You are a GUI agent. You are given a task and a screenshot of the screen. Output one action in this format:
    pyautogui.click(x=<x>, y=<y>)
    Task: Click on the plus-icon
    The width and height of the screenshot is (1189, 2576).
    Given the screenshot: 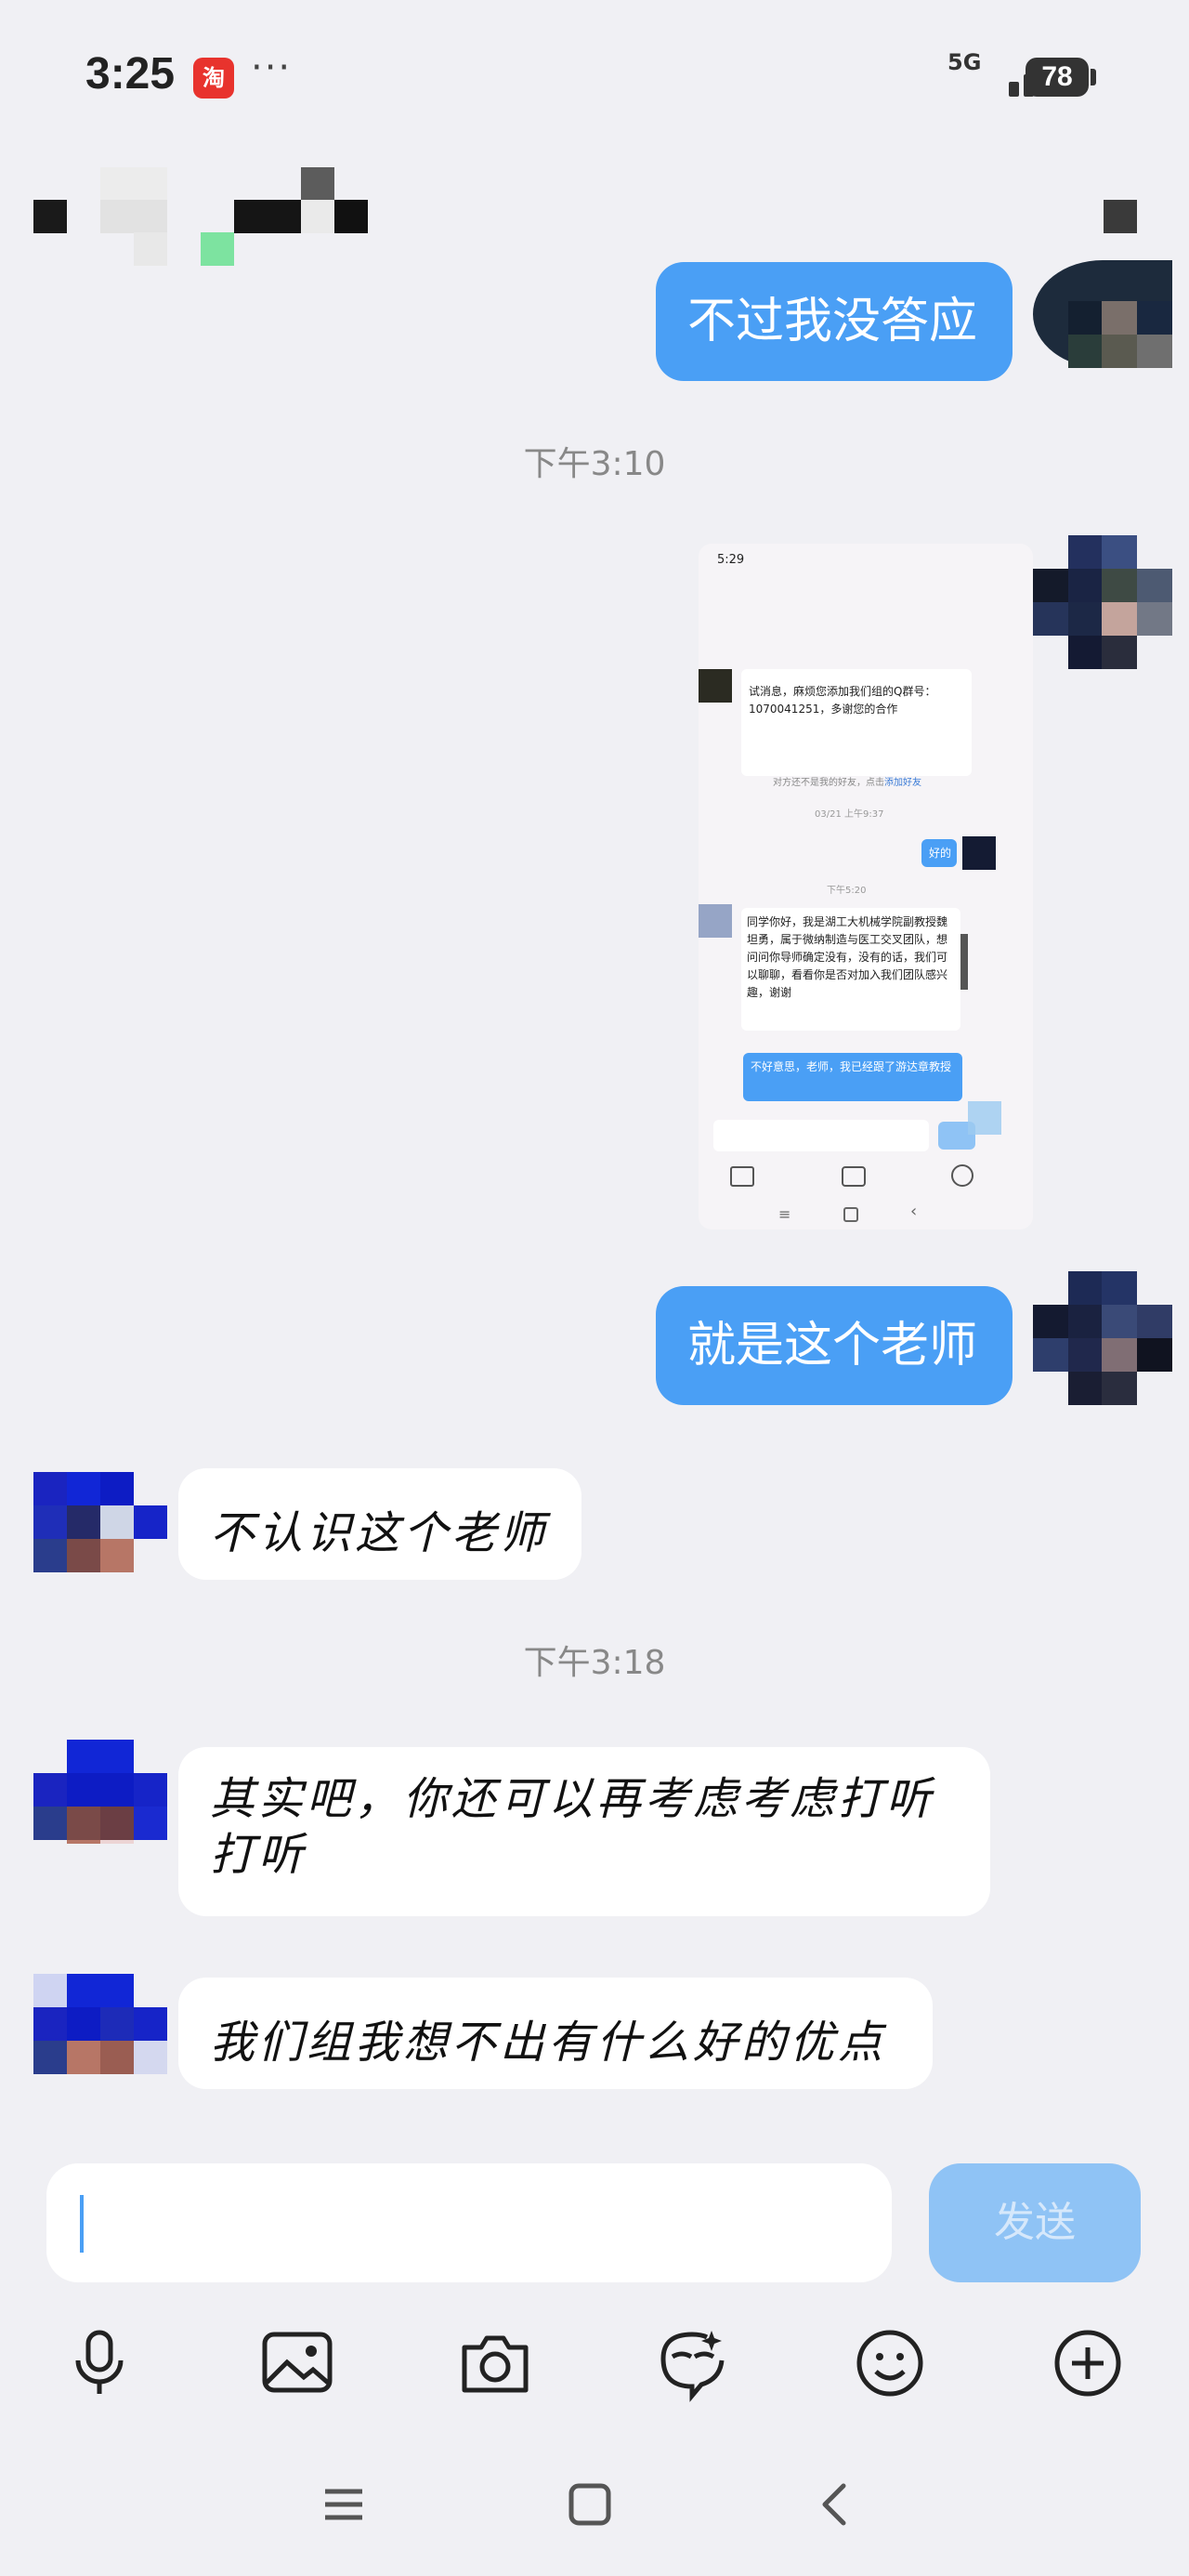 What is the action you would take?
    pyautogui.click(x=1088, y=2363)
    